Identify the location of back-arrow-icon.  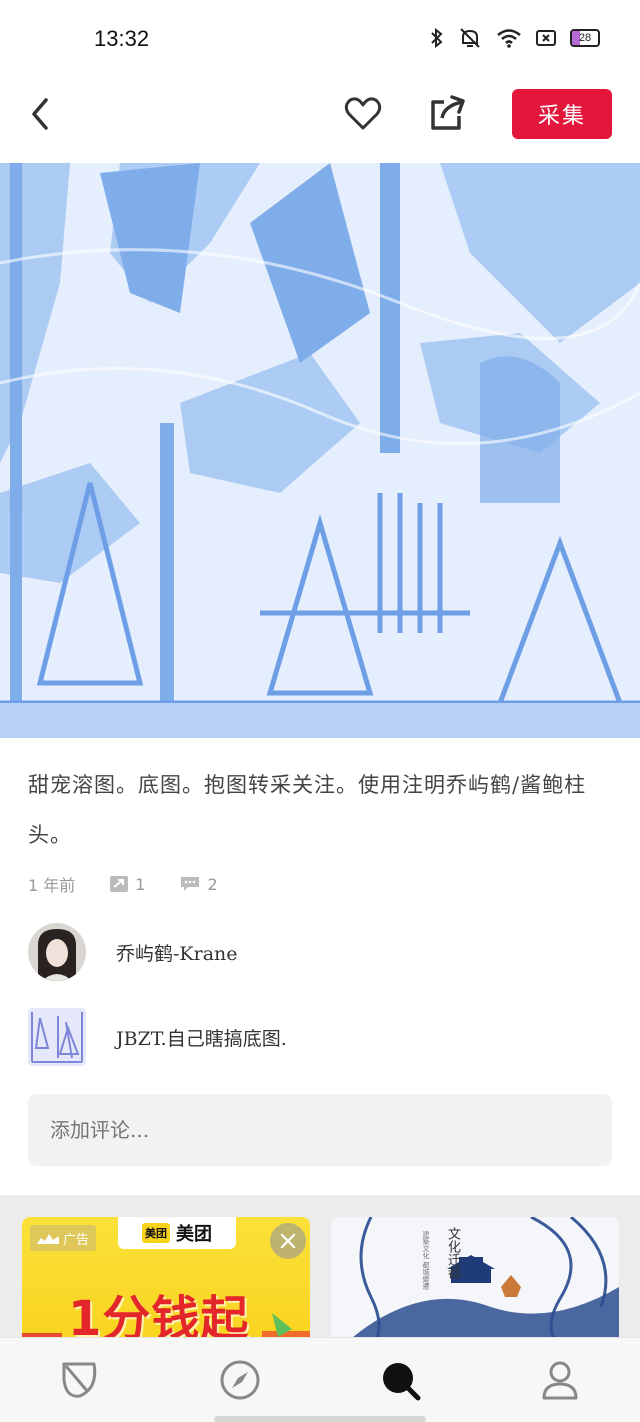
(41, 114).